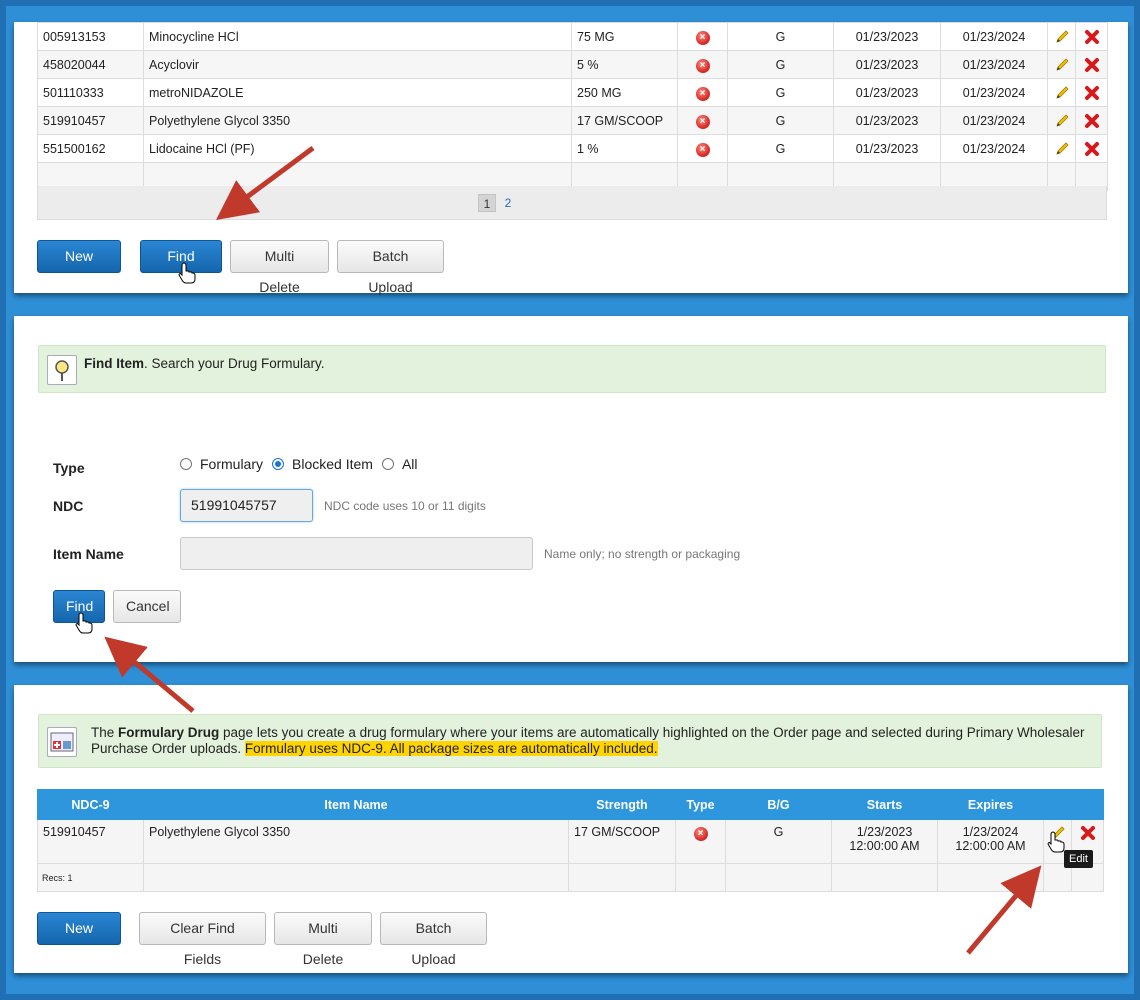  I want to click on find-item-info-text: . Search your Drug Formulary., so click(234, 363).